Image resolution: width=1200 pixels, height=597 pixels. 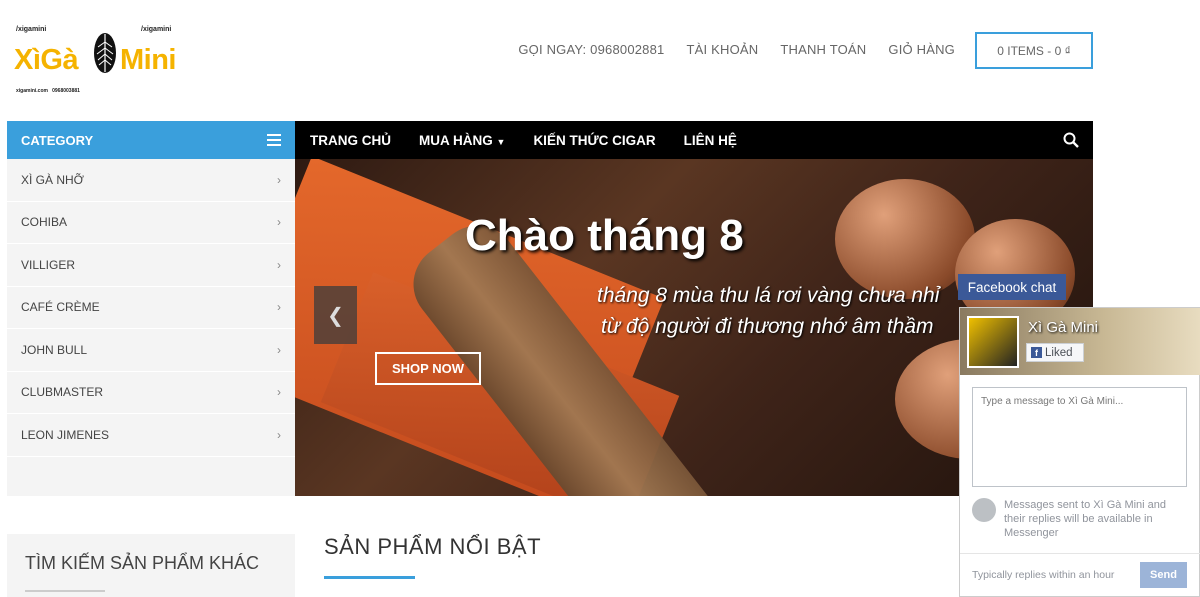 What do you see at coordinates (1163, 575) in the screenshot?
I see `facebook-send-button: Send` at bounding box center [1163, 575].